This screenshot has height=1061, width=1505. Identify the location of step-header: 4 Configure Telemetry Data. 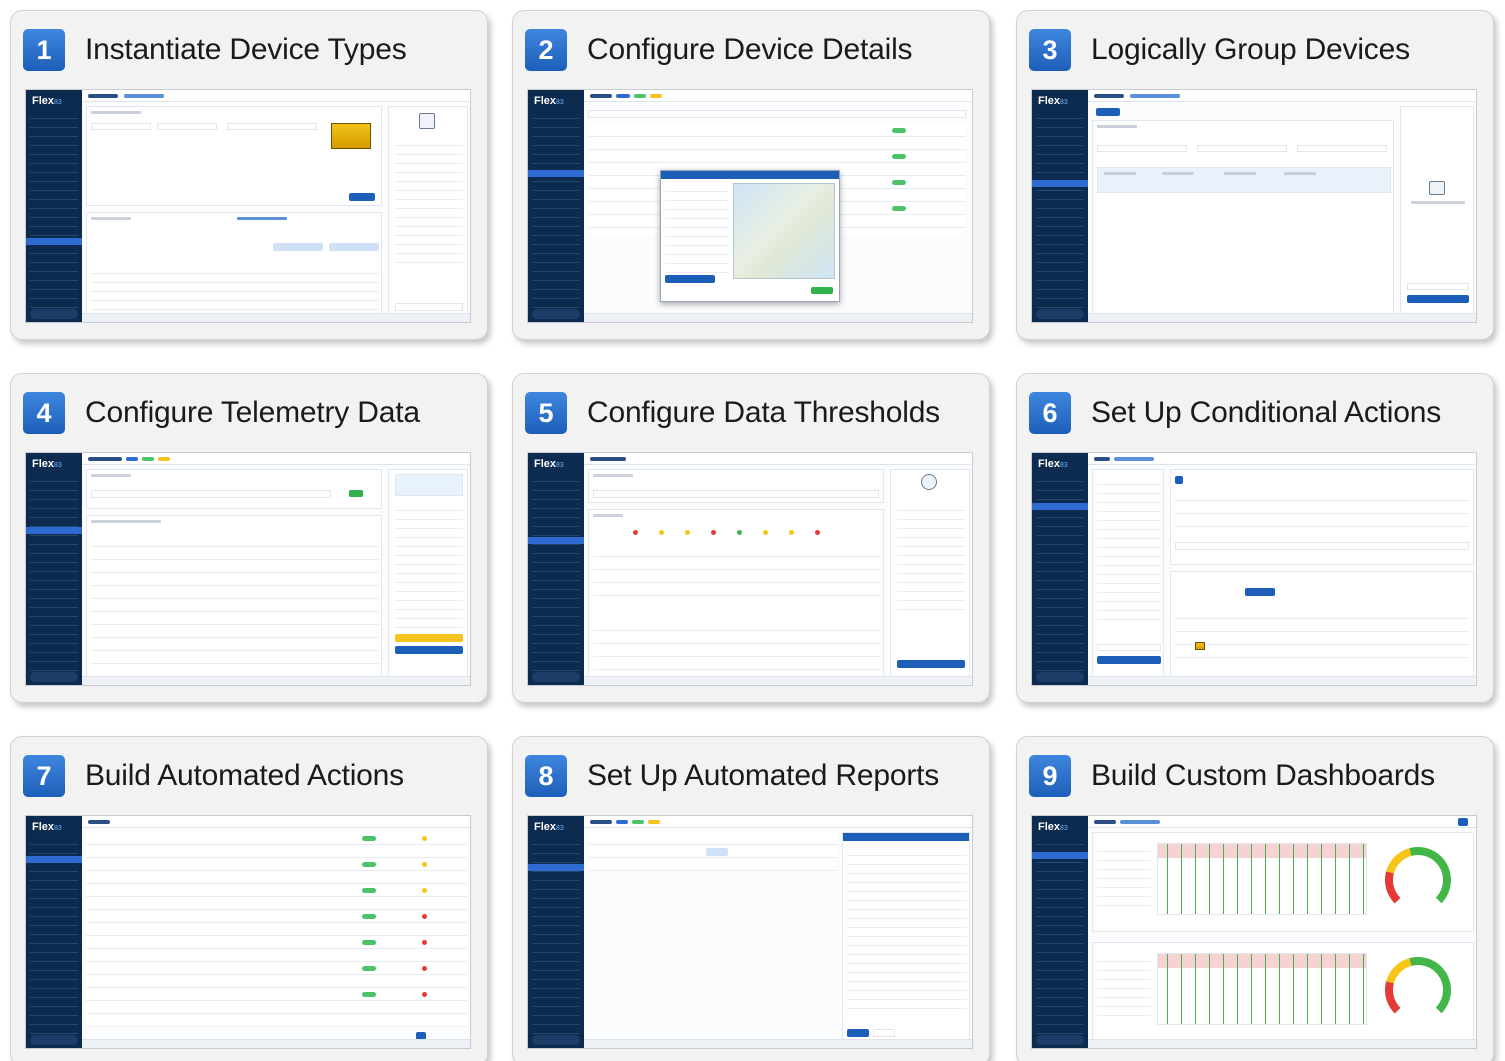
(251, 413).